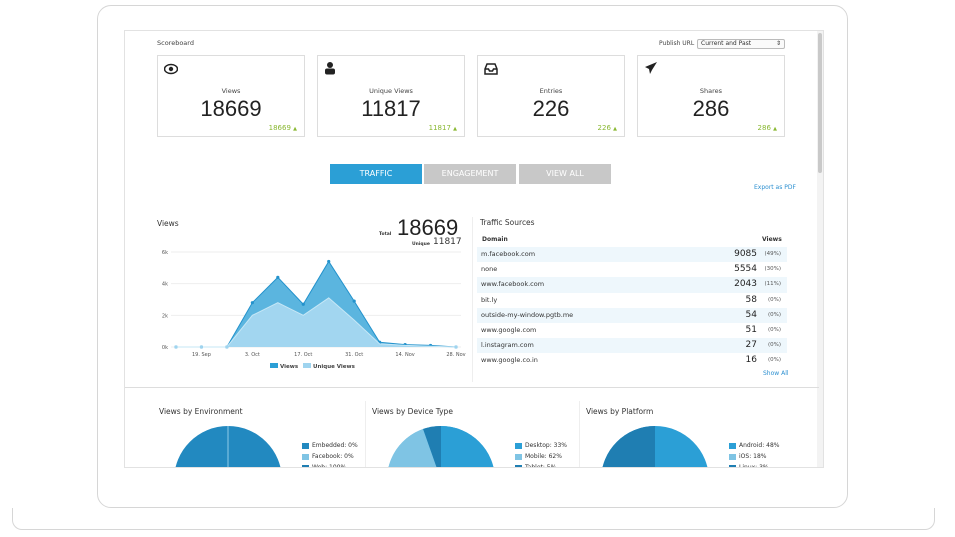 The image size is (955, 537). I want to click on views-count: 16, so click(751, 360).